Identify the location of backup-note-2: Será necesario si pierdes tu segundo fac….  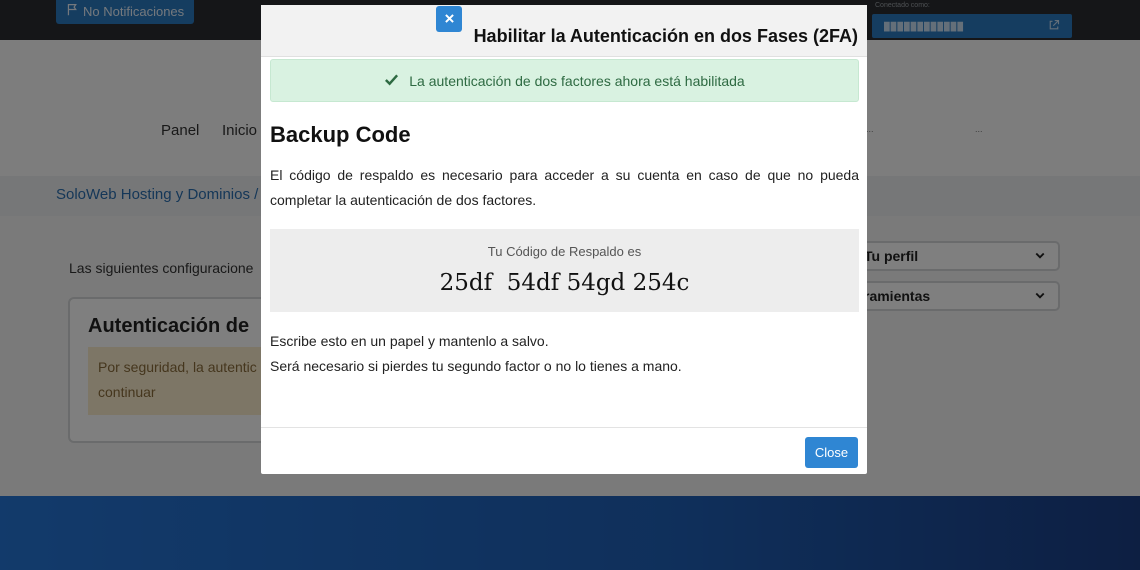
(476, 366).